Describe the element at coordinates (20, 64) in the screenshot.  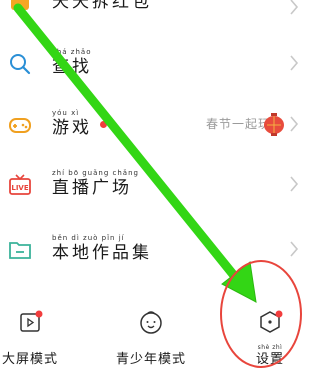
I see `search-icon` at that location.